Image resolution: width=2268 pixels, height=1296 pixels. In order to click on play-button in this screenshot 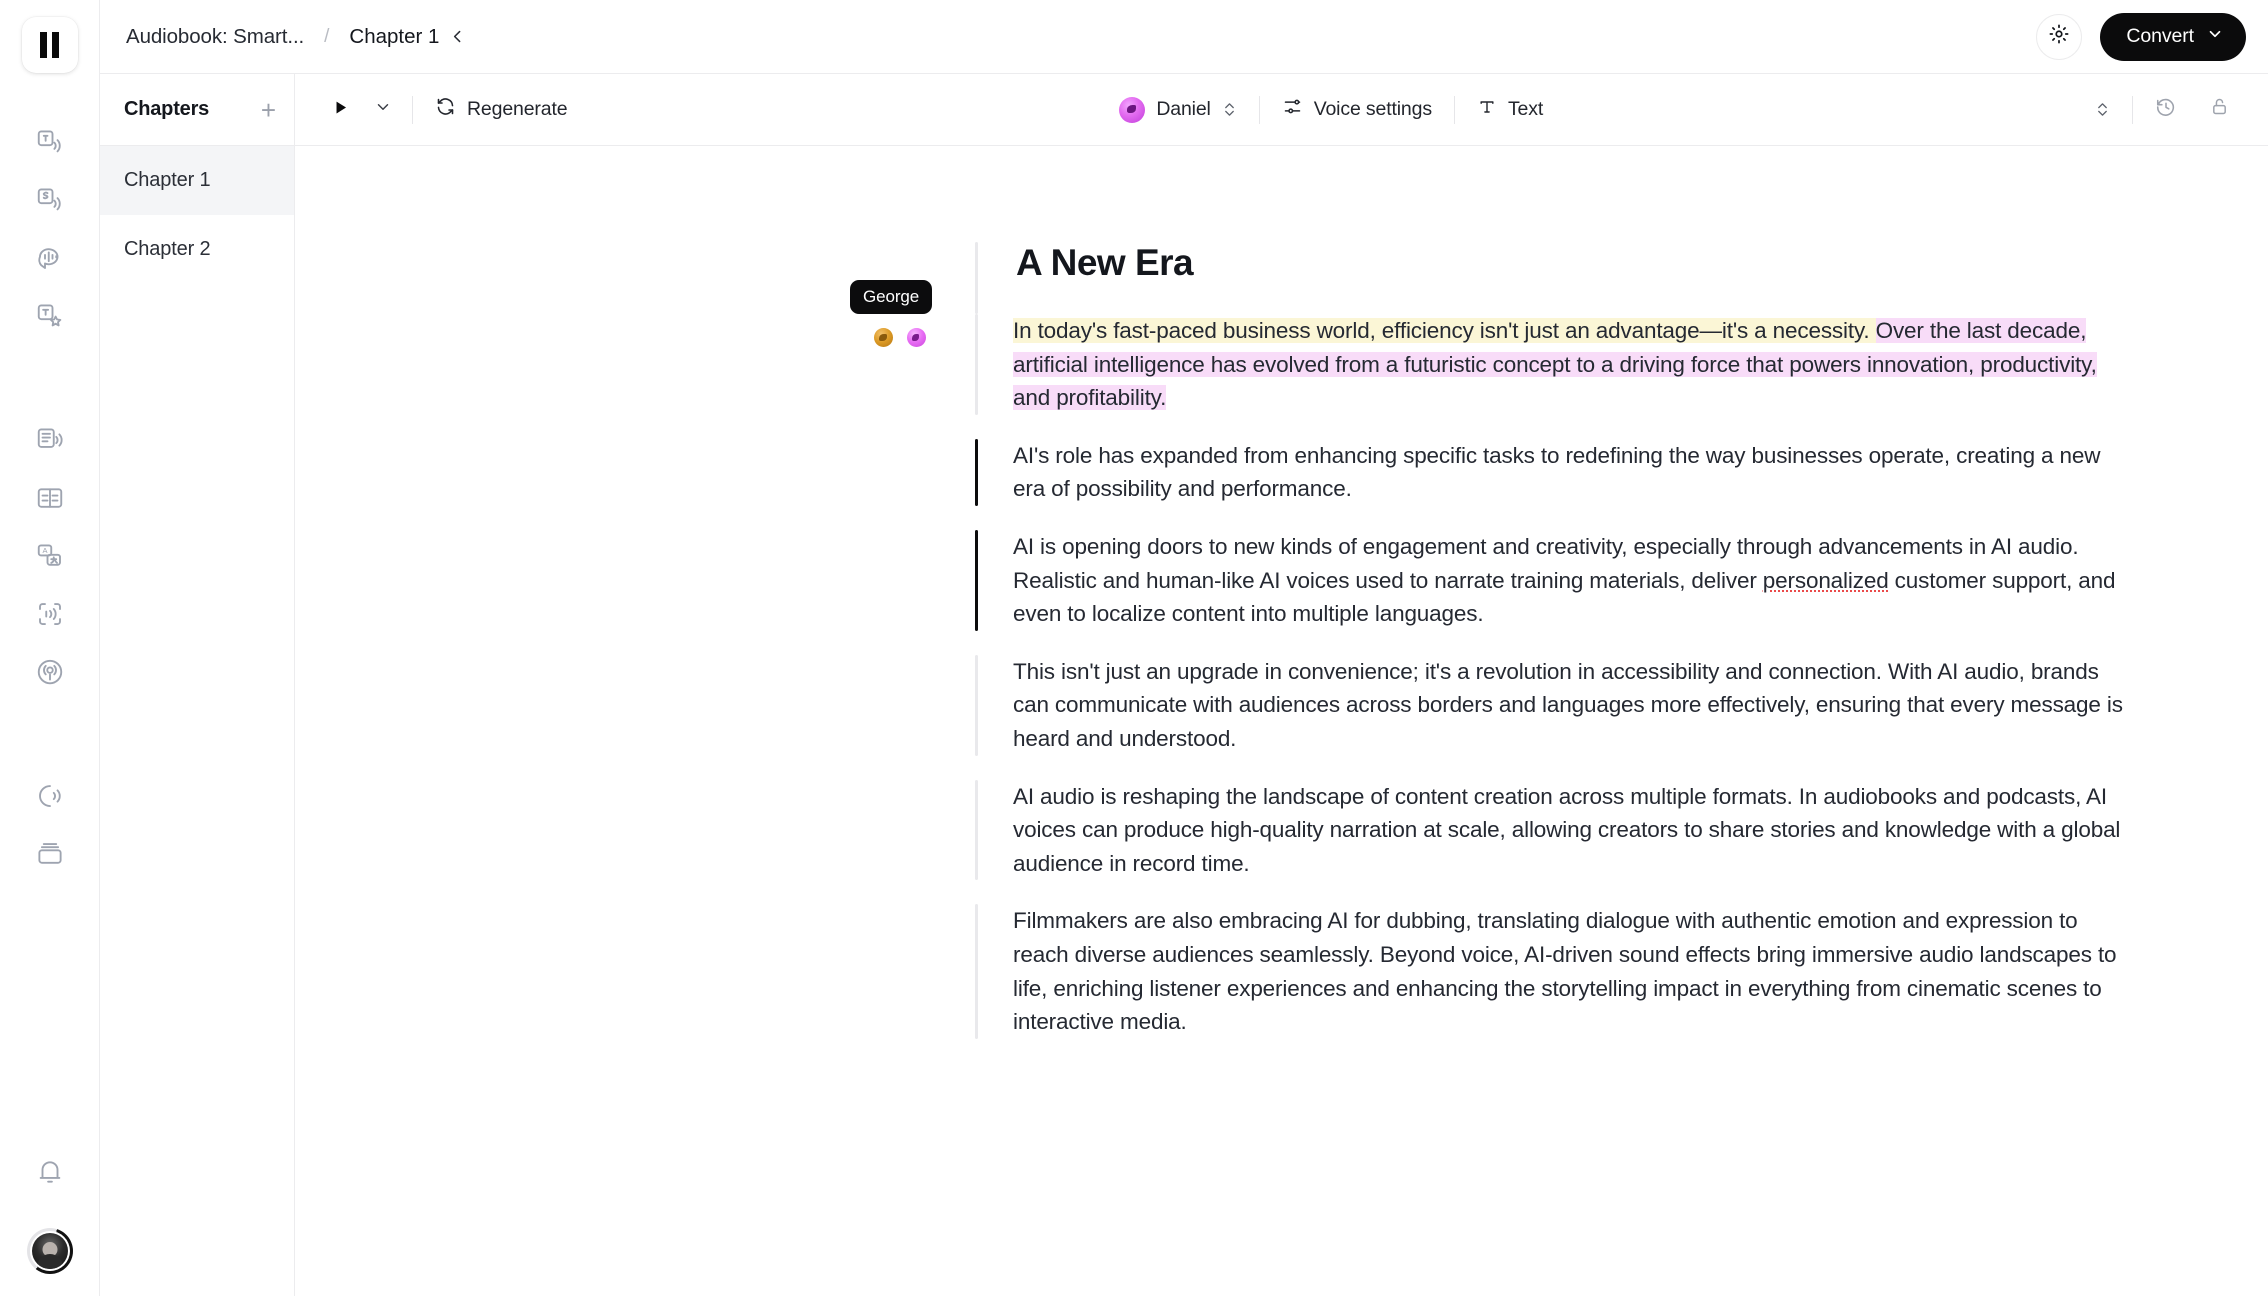, I will do `click(338, 110)`.